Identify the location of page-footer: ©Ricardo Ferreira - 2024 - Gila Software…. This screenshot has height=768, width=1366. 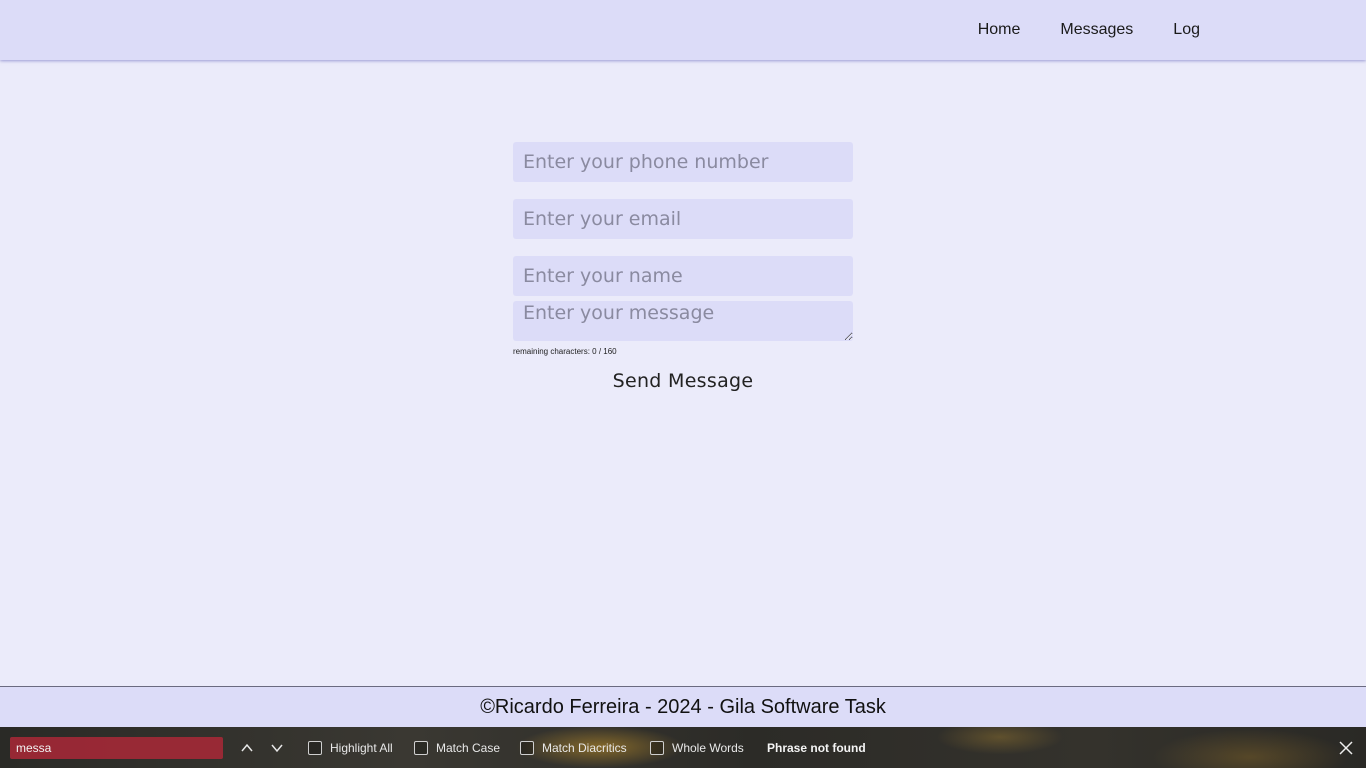
(683, 706).